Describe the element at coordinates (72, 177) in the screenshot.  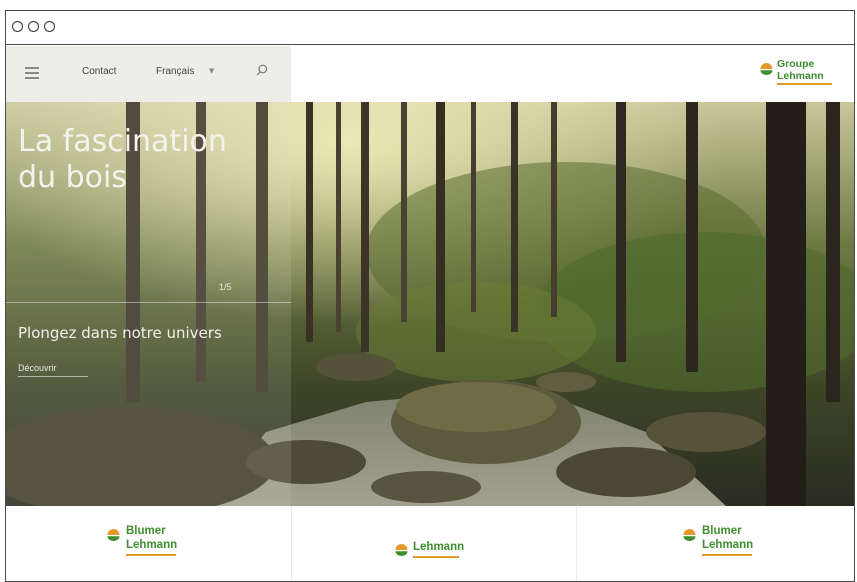
I see `hero-title-line2: du bois` at that location.